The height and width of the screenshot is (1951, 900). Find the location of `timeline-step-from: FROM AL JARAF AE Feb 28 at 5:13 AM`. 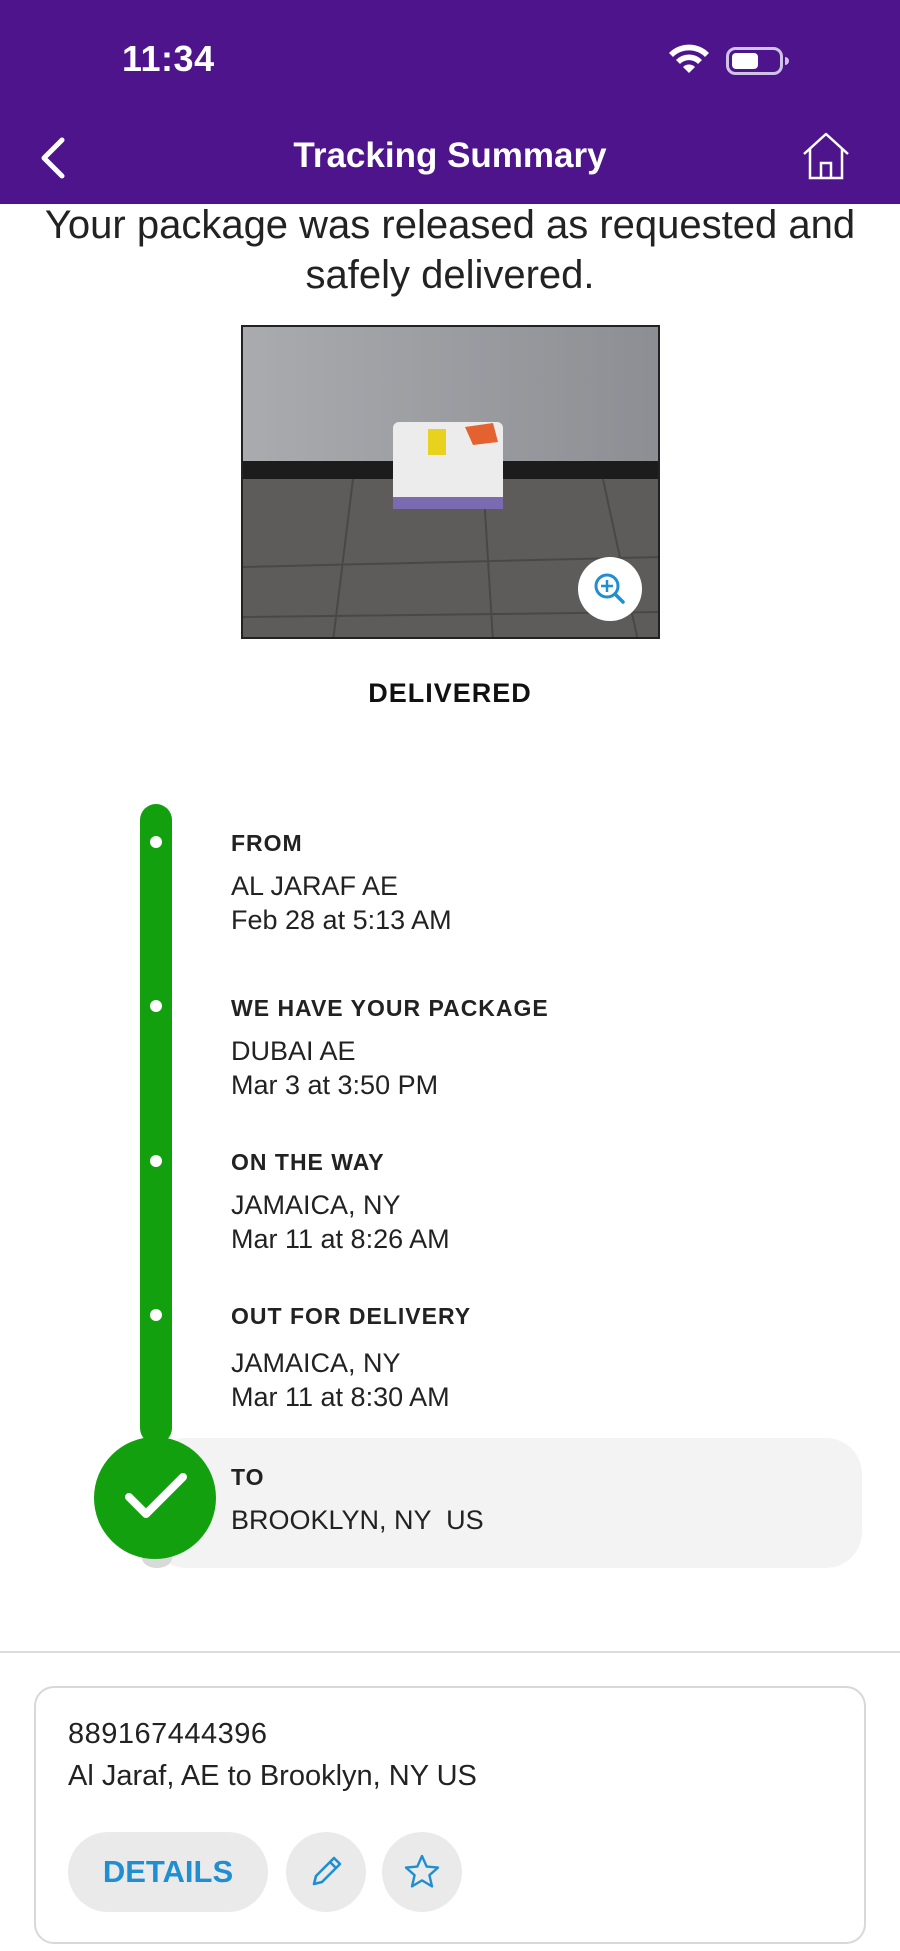

timeline-step-from: FROM AL JARAF AE Feb 28 at 5:13 AM is located at coordinates (341, 883).